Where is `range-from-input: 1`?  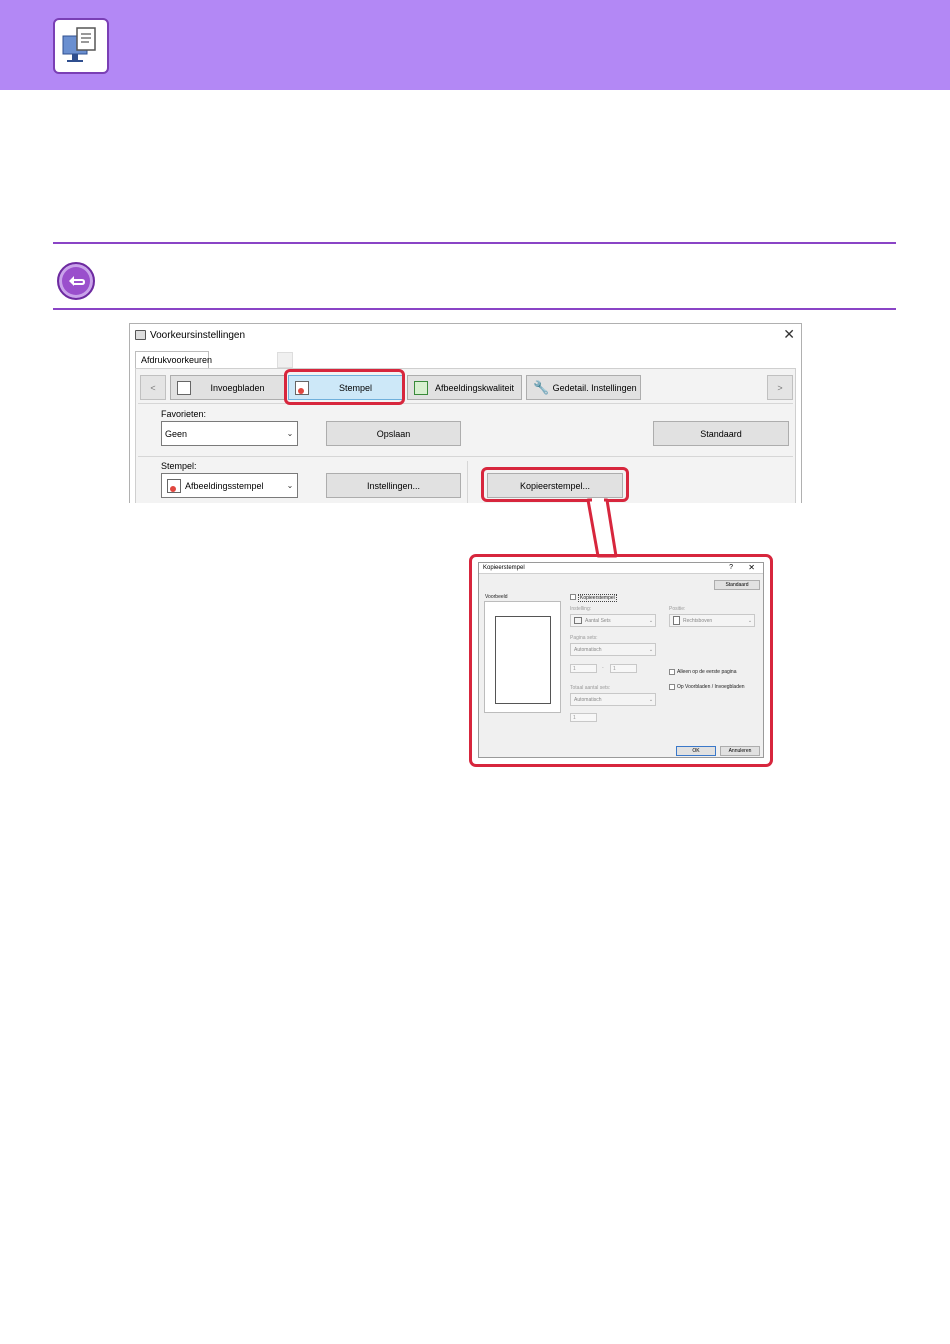
range-from-input: 1 is located at coordinates (583, 668).